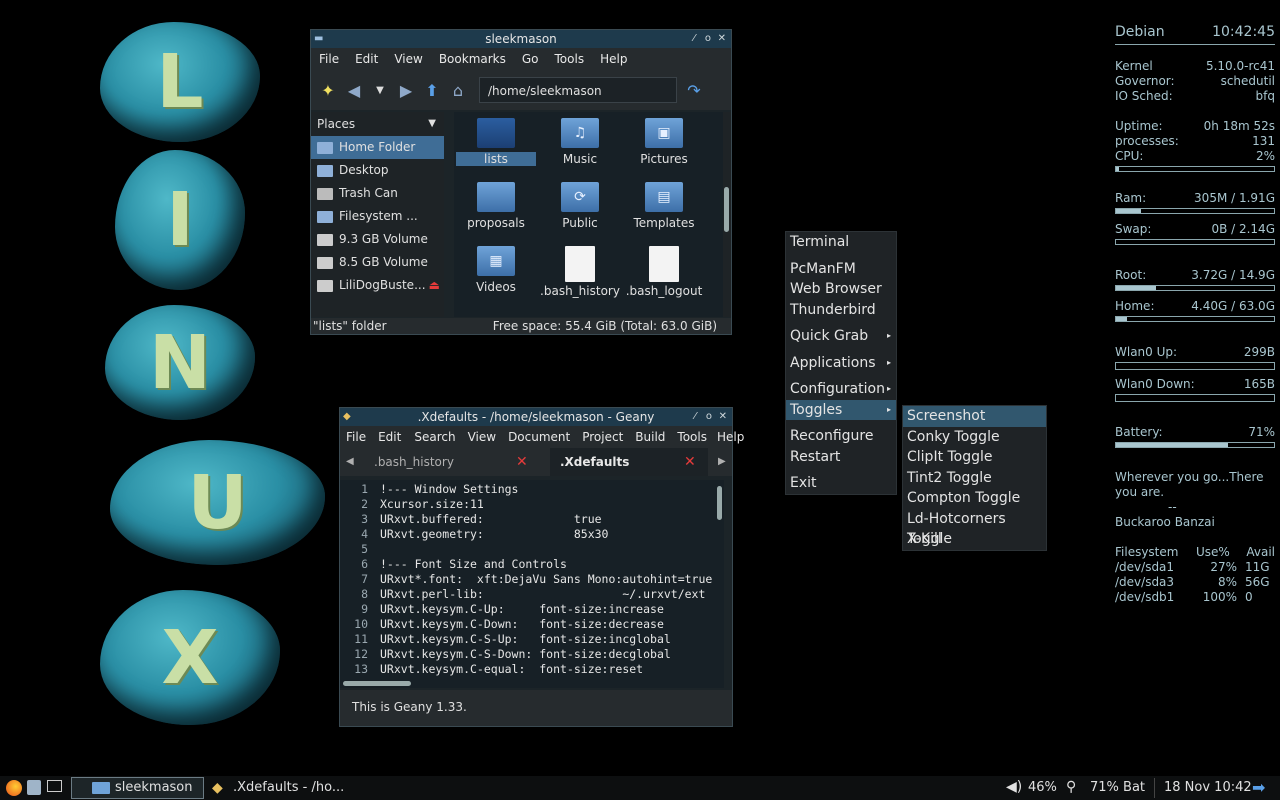  What do you see at coordinates (974, 437) in the screenshot?
I see `menu-item-conky-toggle: Conky Toggle` at bounding box center [974, 437].